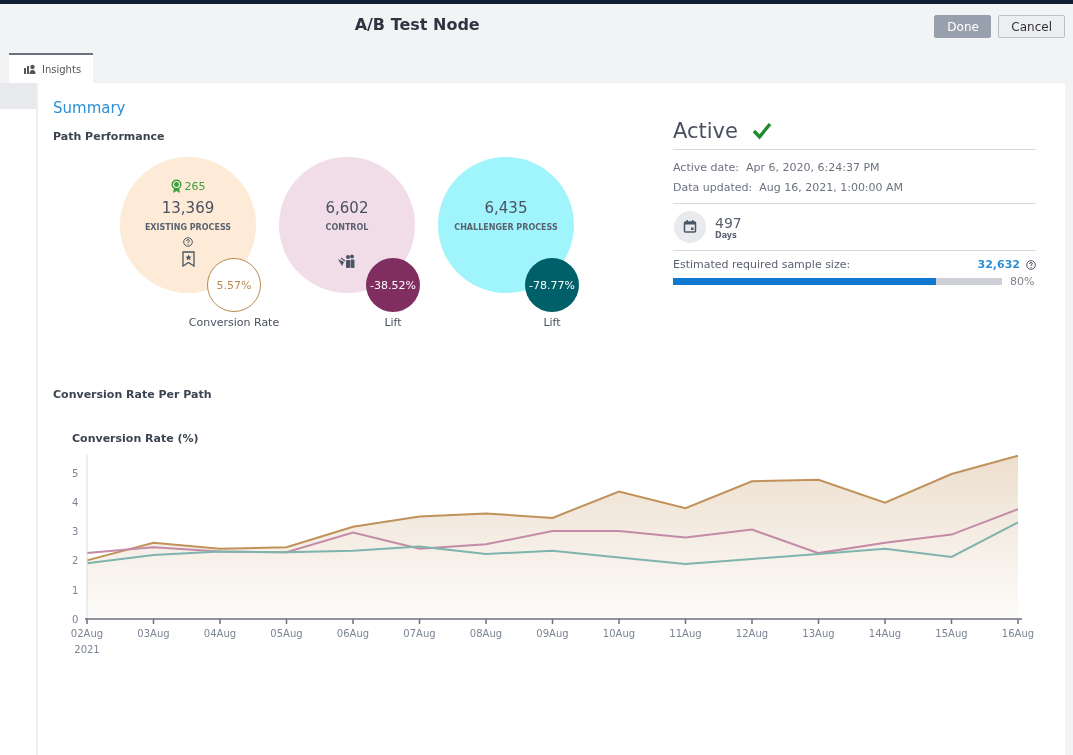  I want to click on axis-label: 15Aug, so click(951, 633).